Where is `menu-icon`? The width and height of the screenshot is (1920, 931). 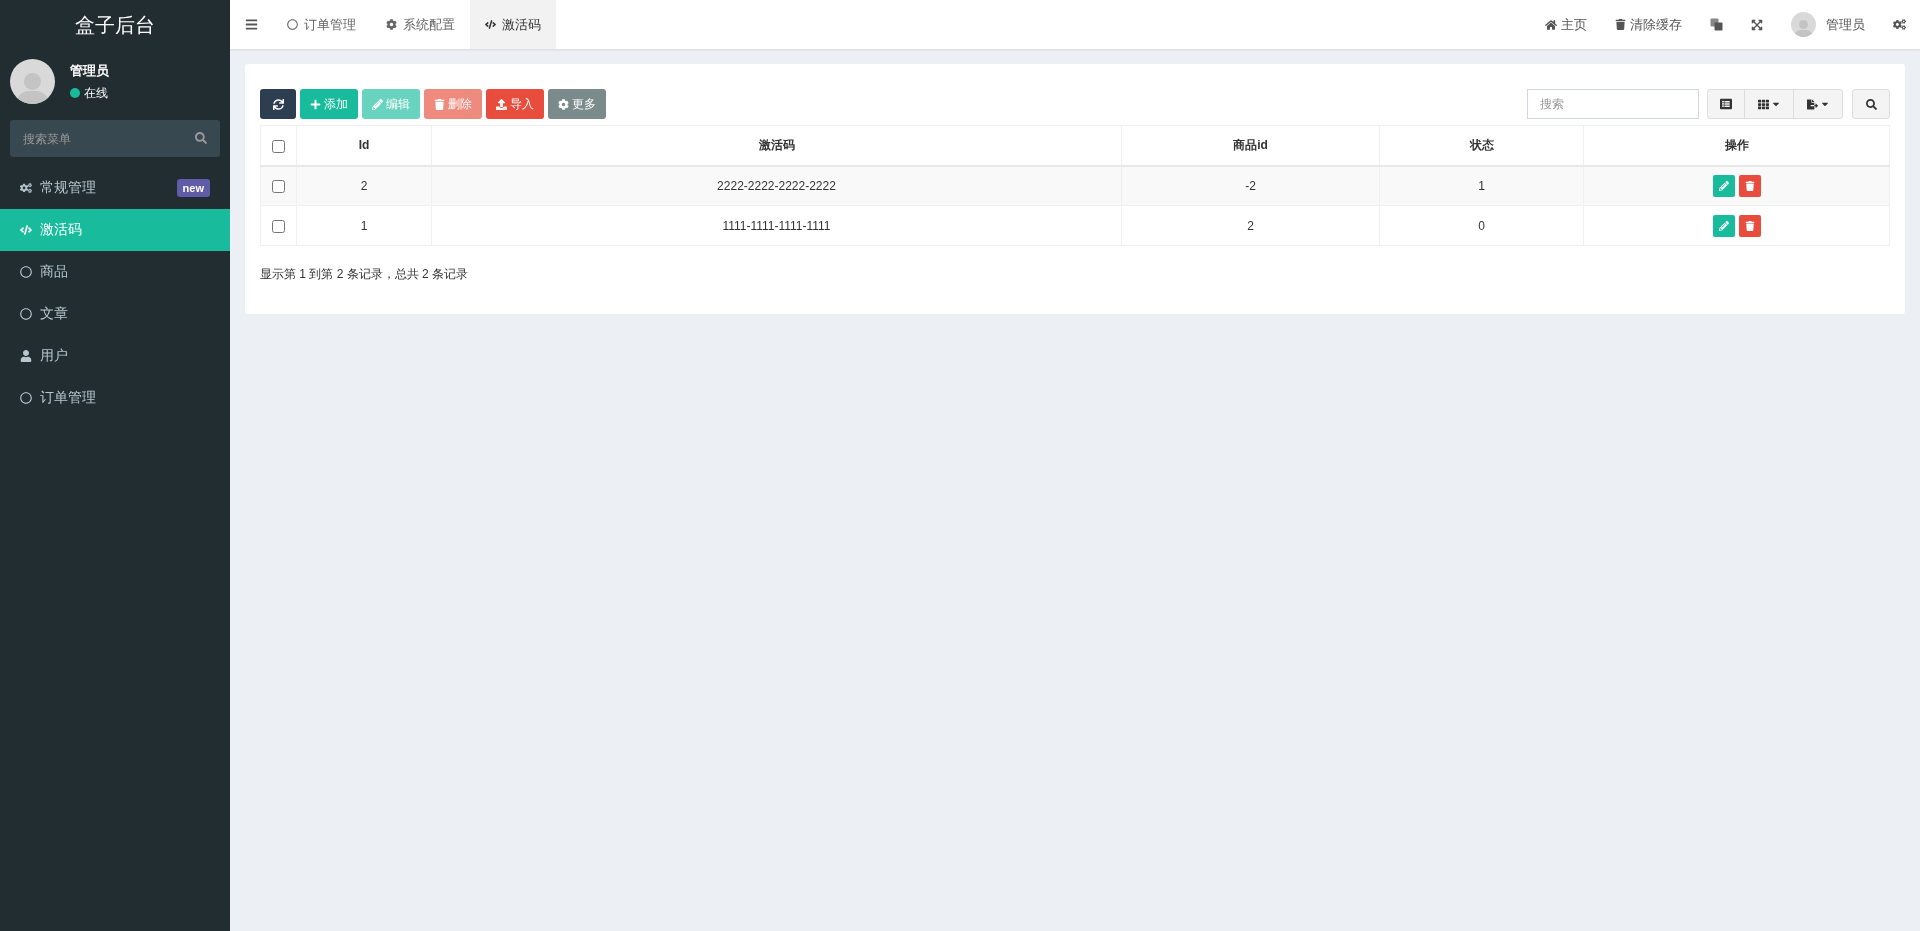 menu-icon is located at coordinates (251, 24).